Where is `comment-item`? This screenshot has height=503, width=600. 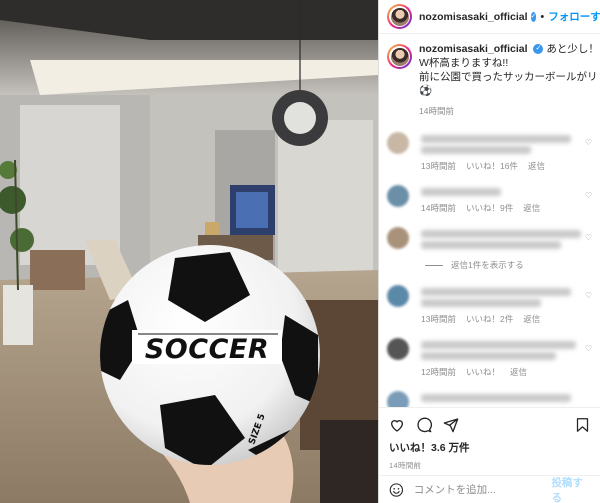 comment-item is located at coordinates (489, 399).